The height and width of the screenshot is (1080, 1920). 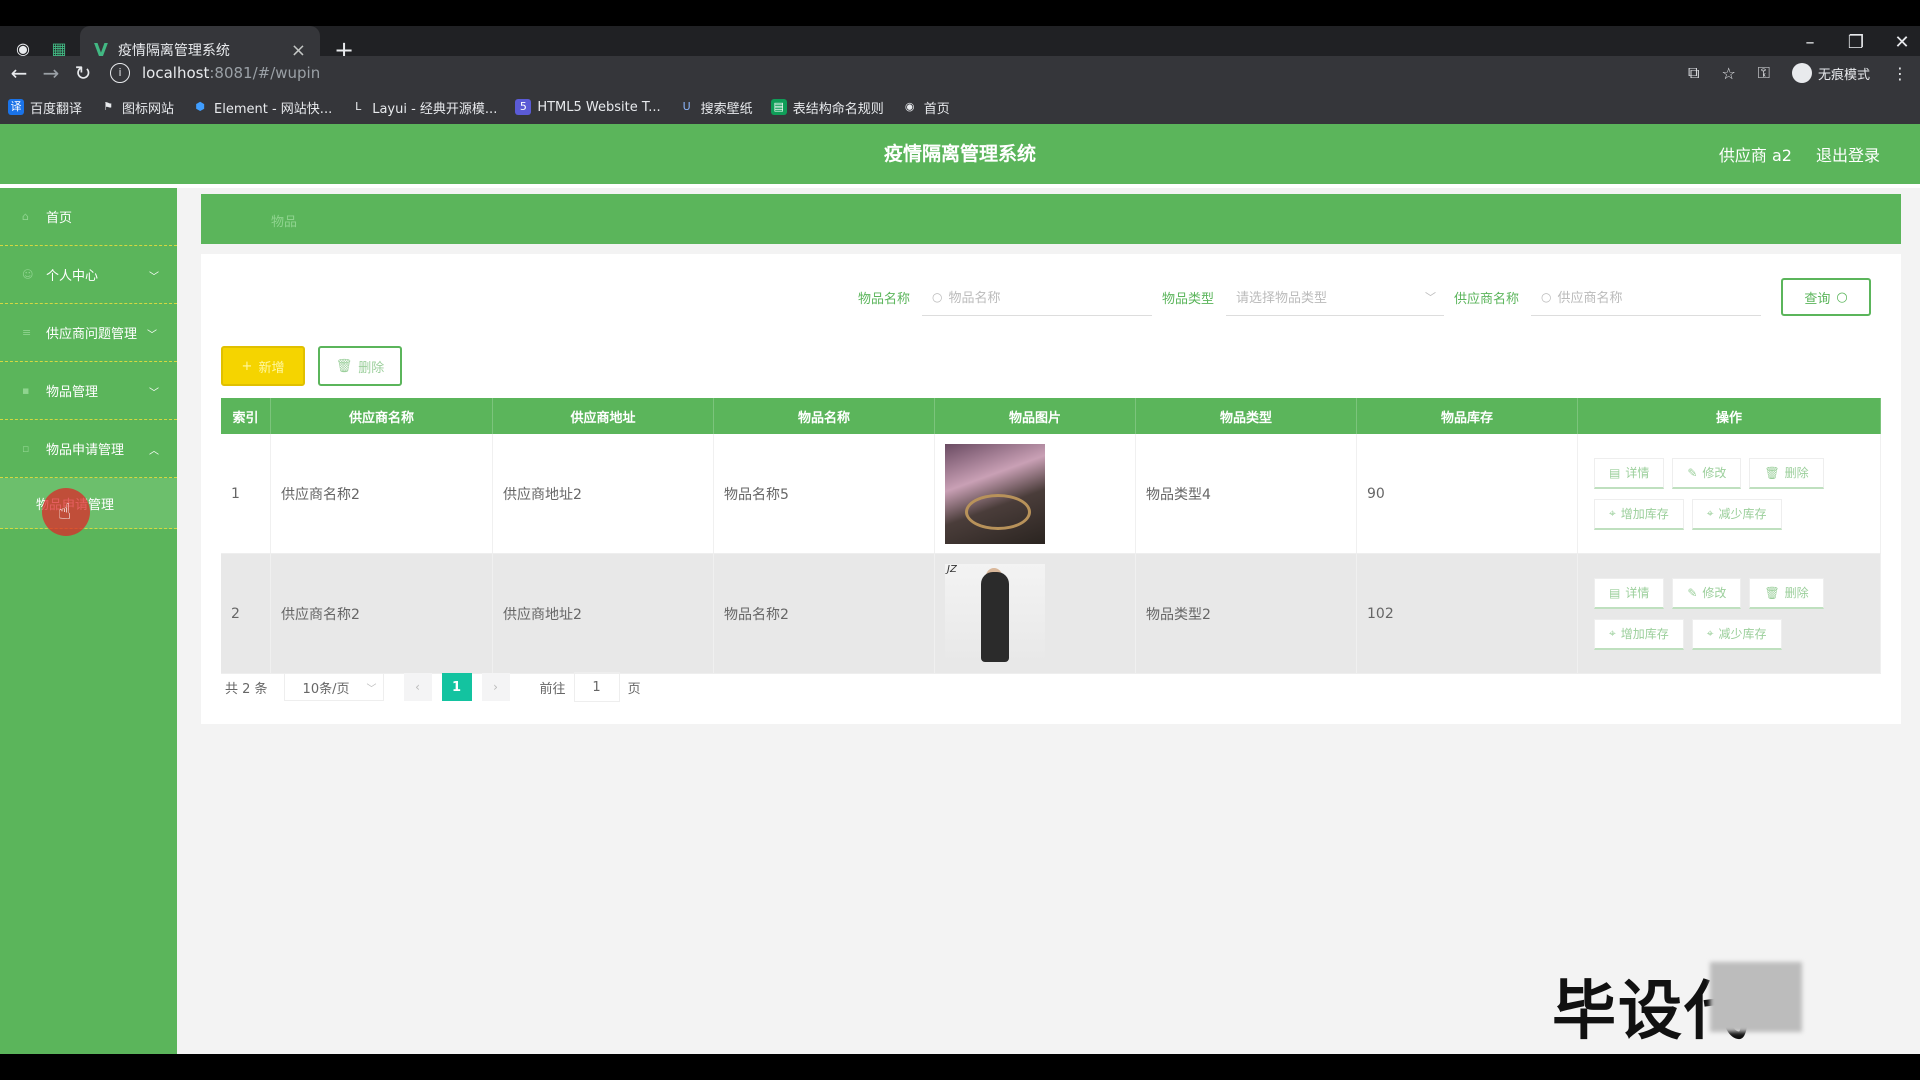 What do you see at coordinates (890, 73) in the screenshot?
I see `url-field: i localhost:8081/#/wupin` at bounding box center [890, 73].